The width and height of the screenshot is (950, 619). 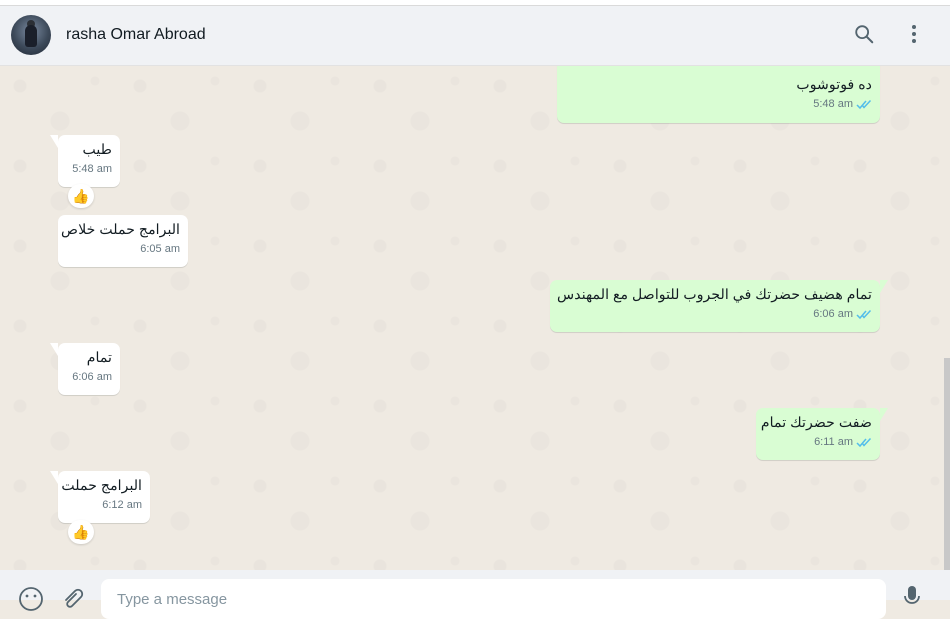 I want to click on paperclip-icon, so click(x=74, y=600).